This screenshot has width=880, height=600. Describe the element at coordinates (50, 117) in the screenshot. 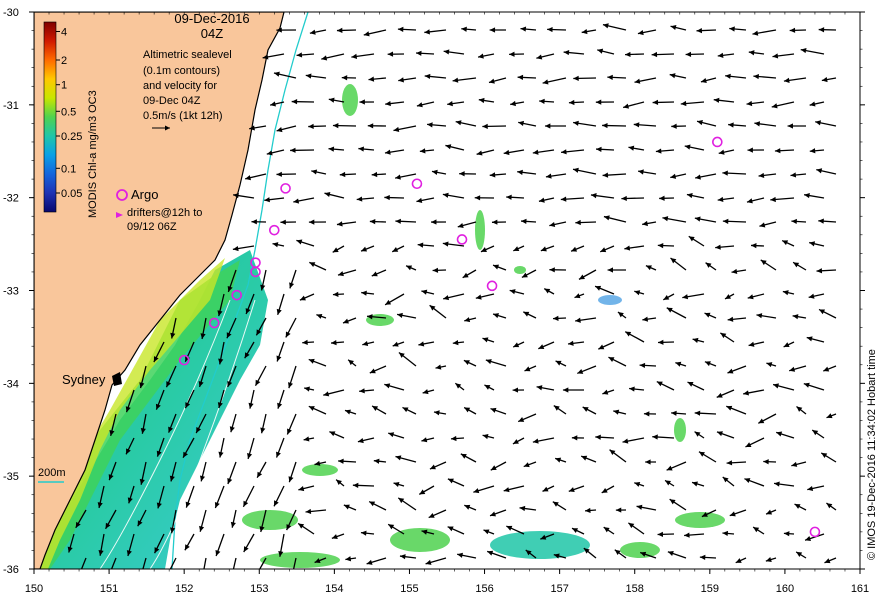

I see `colorbar-gradient` at that location.